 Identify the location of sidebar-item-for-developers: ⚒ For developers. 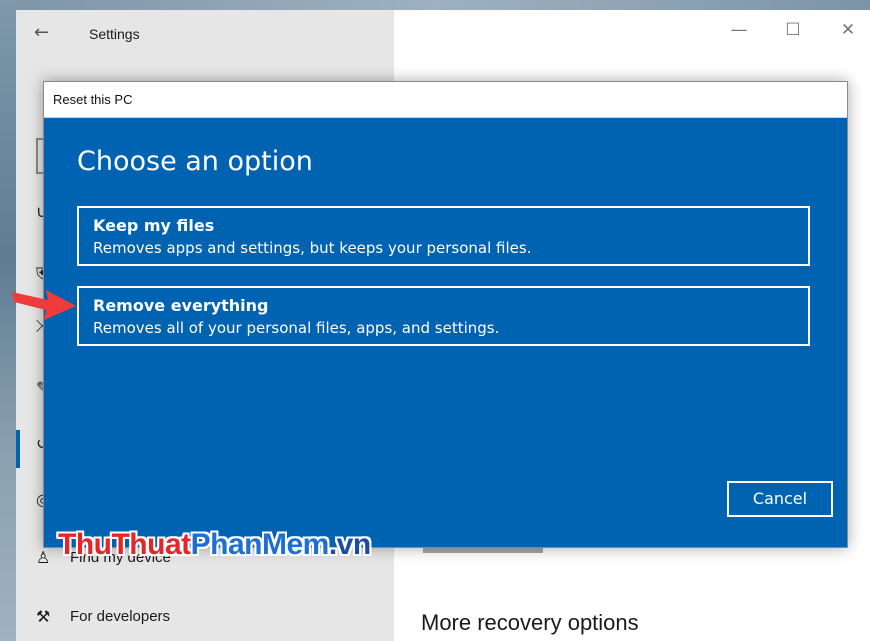
(103, 616).